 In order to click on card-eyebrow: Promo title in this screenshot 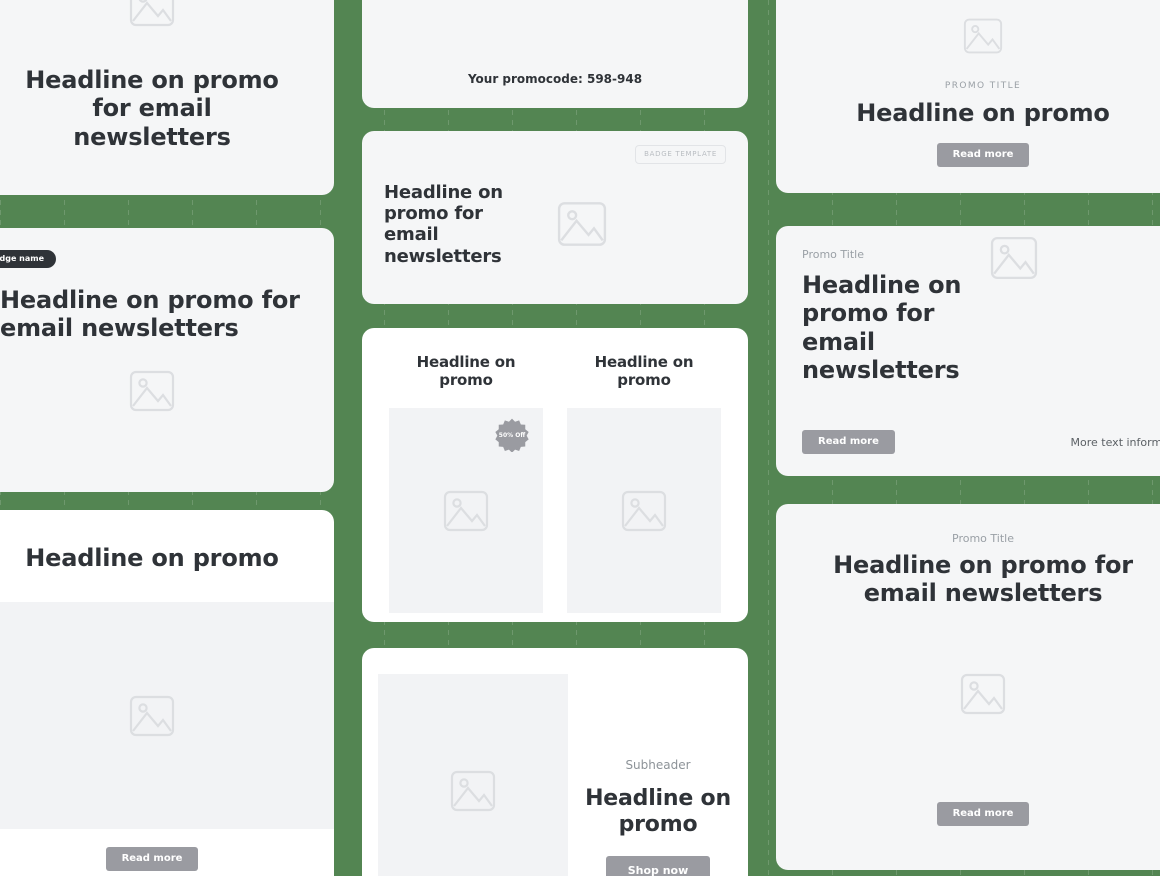, I will do `click(983, 85)`.